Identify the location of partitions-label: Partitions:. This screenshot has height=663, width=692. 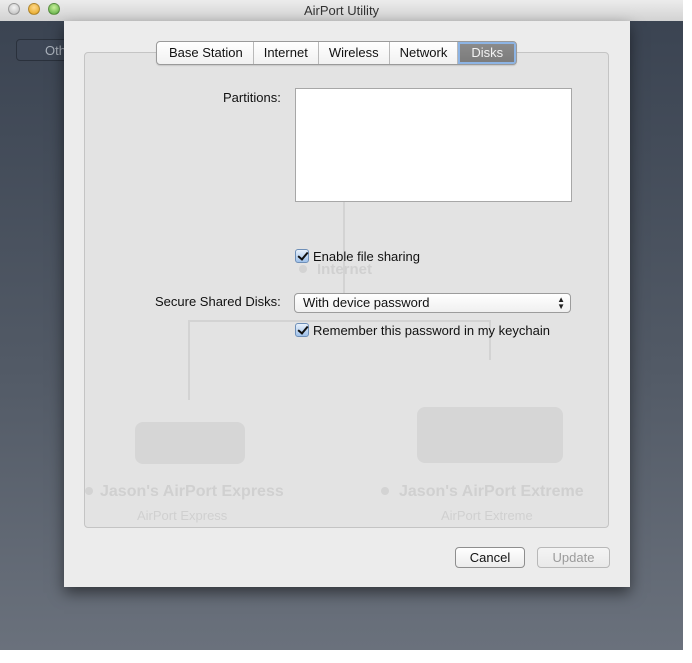
(252, 97).